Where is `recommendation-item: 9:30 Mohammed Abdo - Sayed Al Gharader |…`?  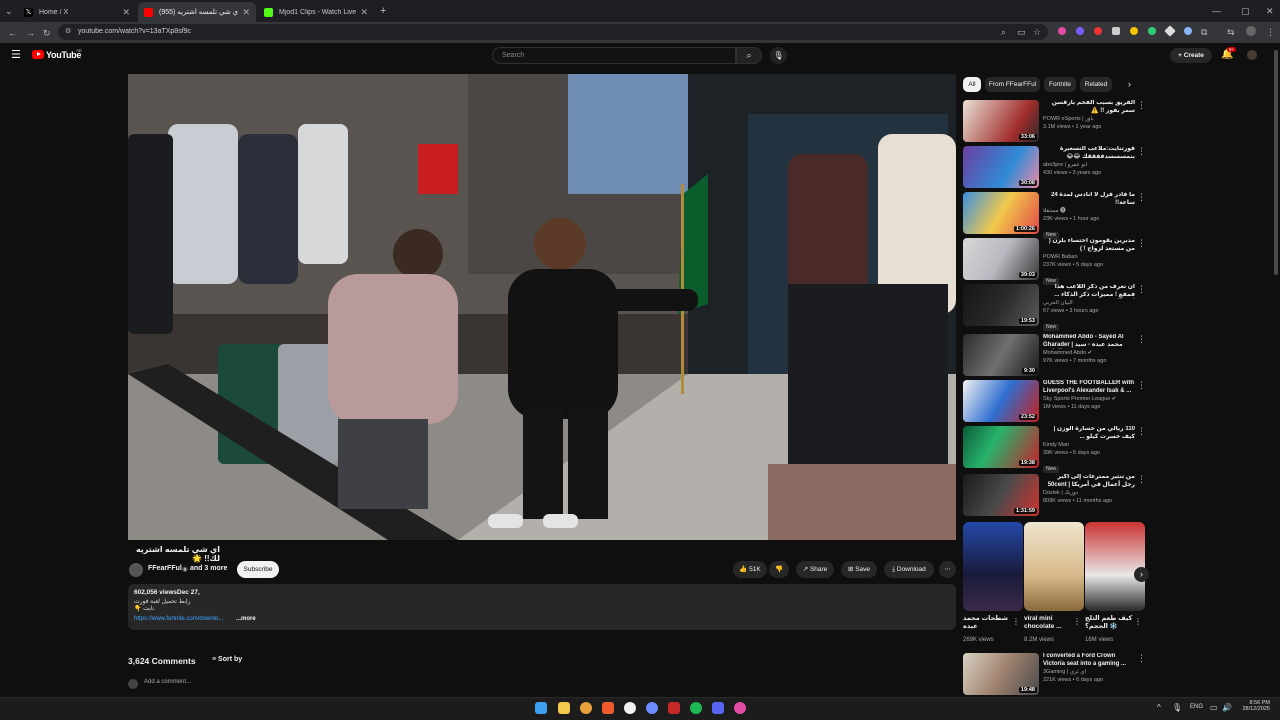 recommendation-item: 9:30 Mohammed Abdo - Sayed Al Gharader |… is located at coordinates (1054, 355).